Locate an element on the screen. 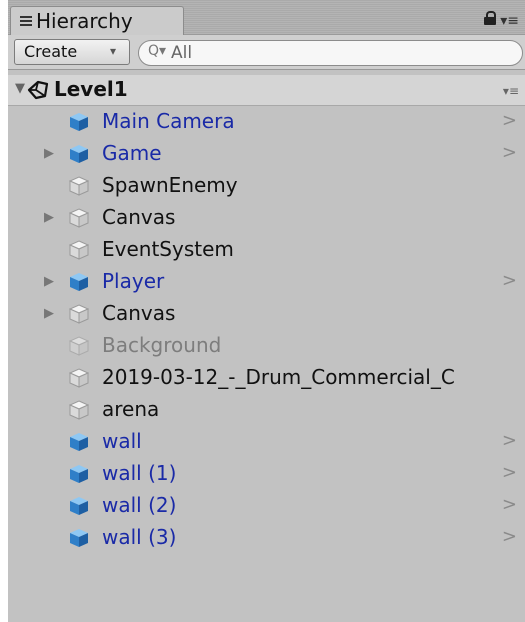  hierarchy-item: Background is located at coordinates (266, 346).